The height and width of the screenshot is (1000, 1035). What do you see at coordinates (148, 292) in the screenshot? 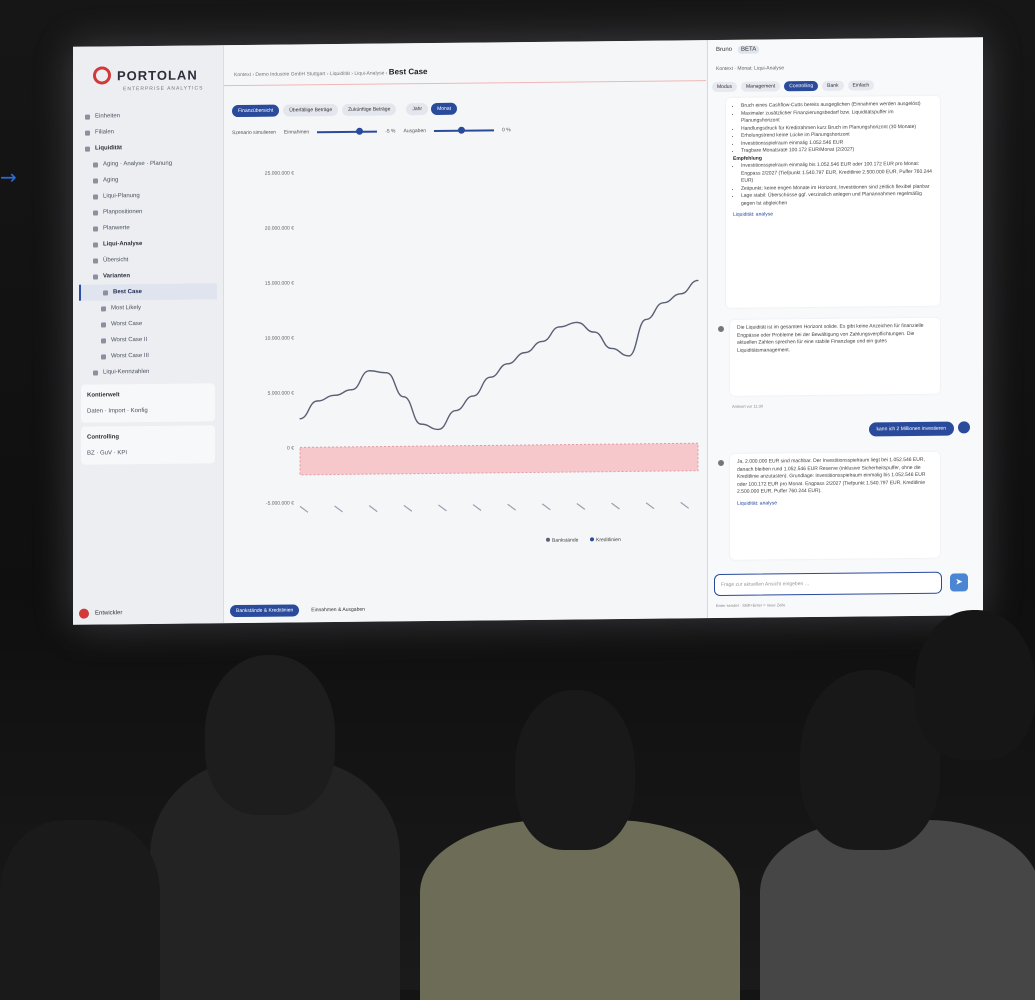
I see `sidebar-item: Best Case` at bounding box center [148, 292].